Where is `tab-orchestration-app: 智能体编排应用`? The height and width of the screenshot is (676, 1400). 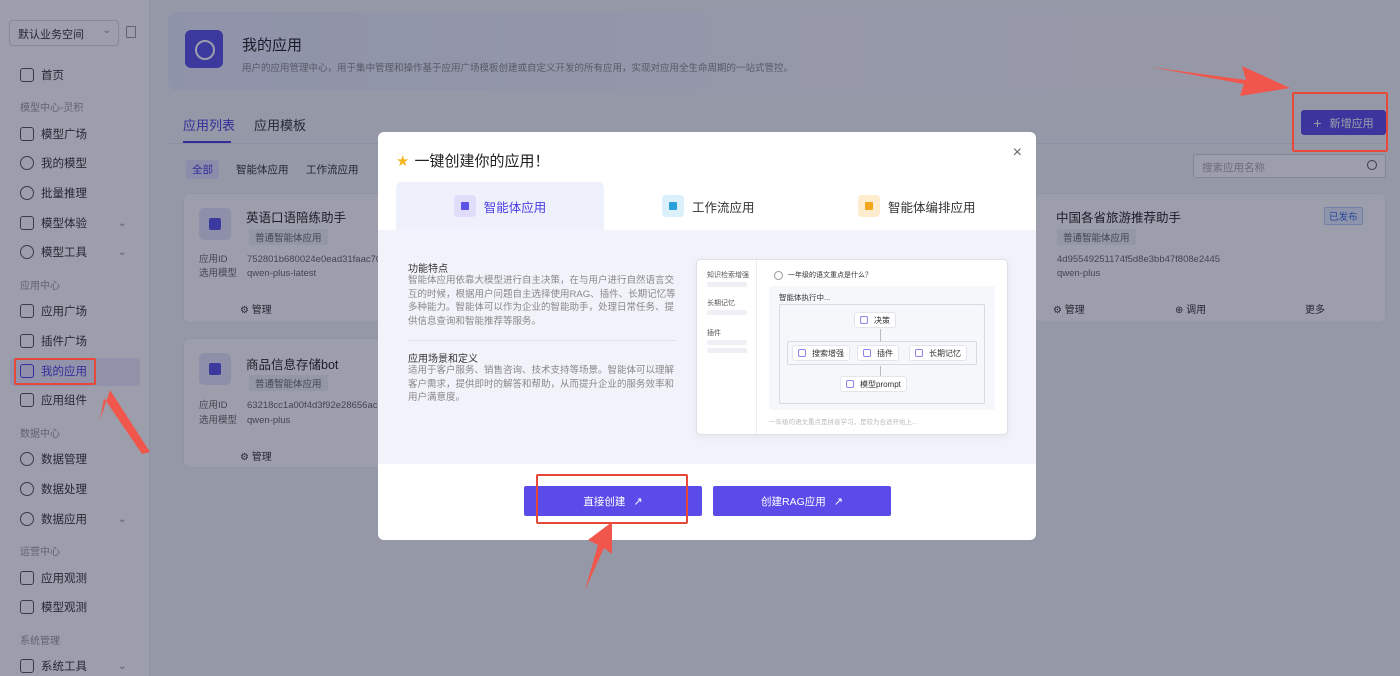 tab-orchestration-app: 智能体编排应用 is located at coordinates (917, 206).